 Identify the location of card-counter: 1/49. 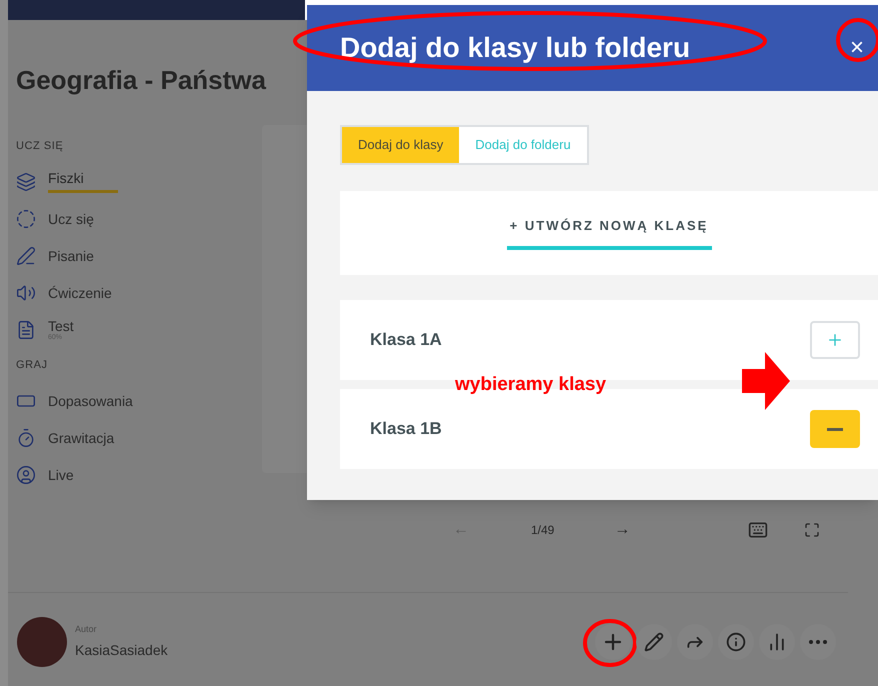
(542, 530).